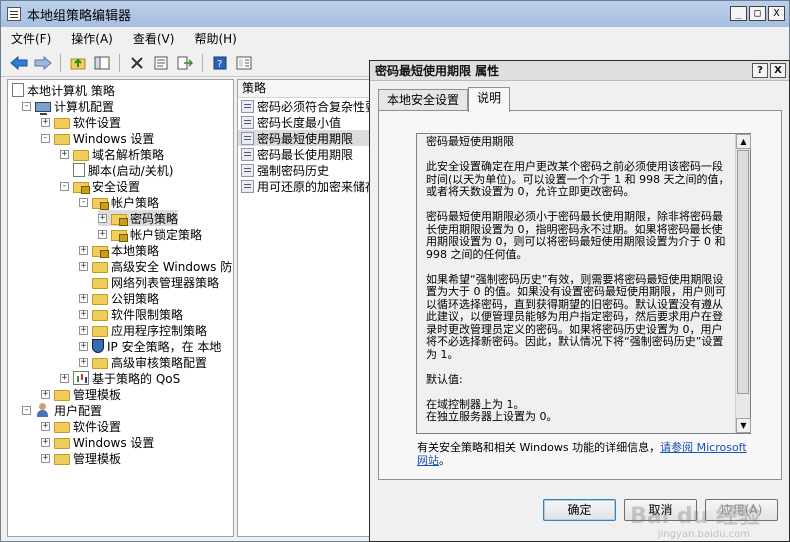 The height and width of the screenshot is (542, 790). Describe the element at coordinates (743, 272) in the screenshot. I see `scroll-thumb` at that location.